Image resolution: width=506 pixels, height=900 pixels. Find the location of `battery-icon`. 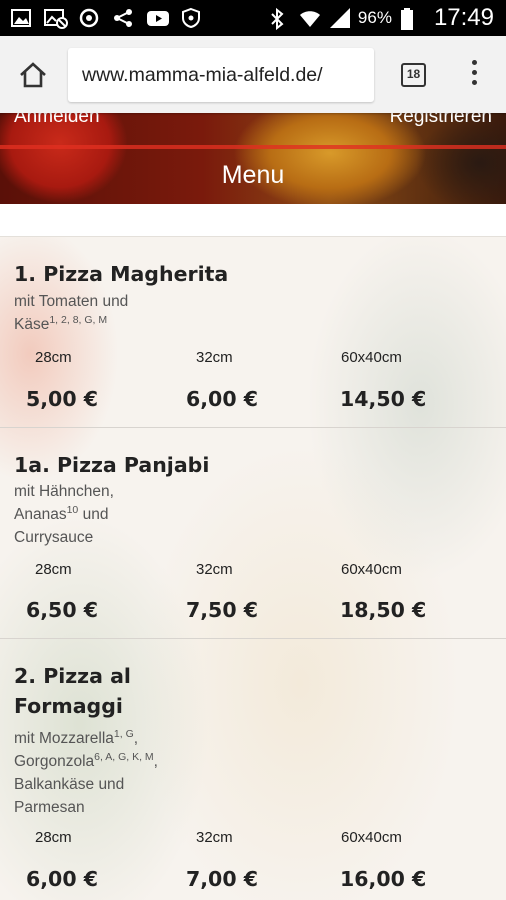

battery-icon is located at coordinates (411, 18).